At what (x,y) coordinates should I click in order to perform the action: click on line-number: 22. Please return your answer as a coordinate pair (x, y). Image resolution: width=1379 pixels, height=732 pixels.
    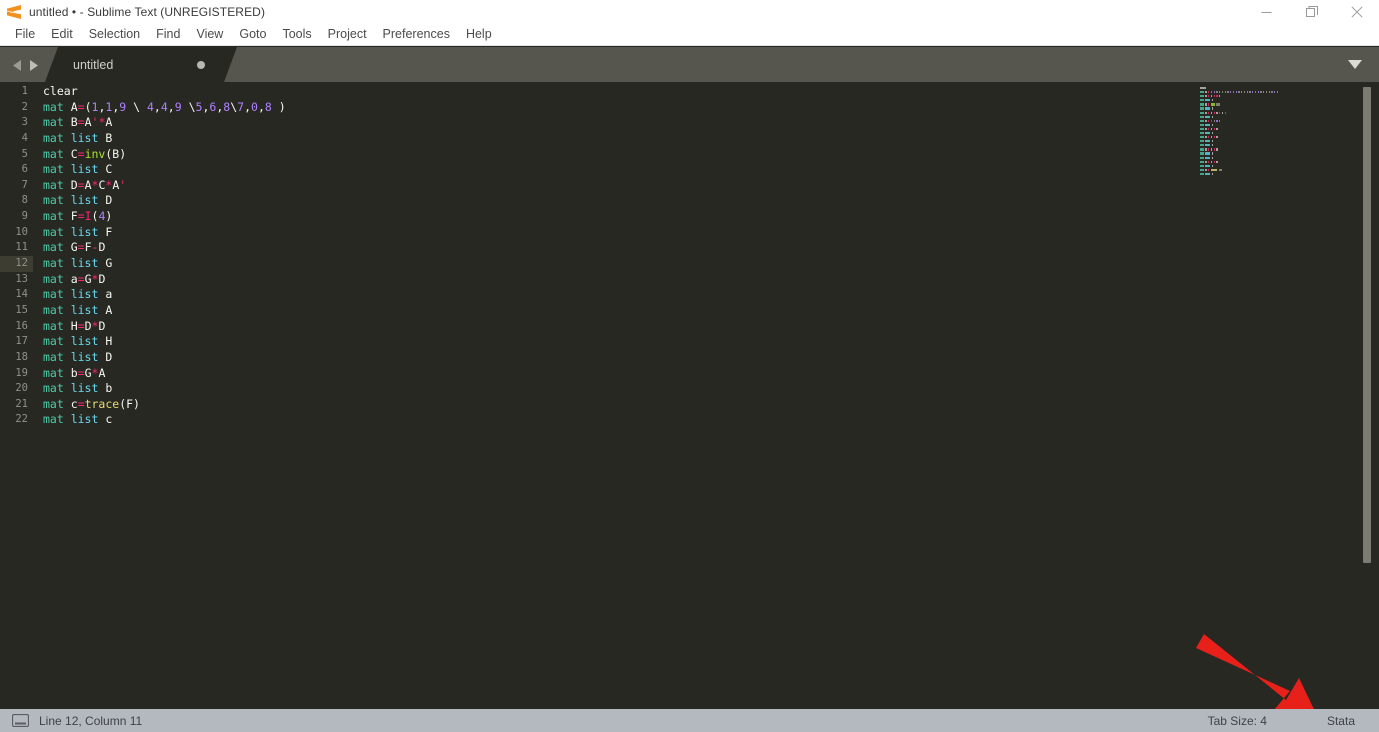
    Looking at the image, I should click on (21, 419).